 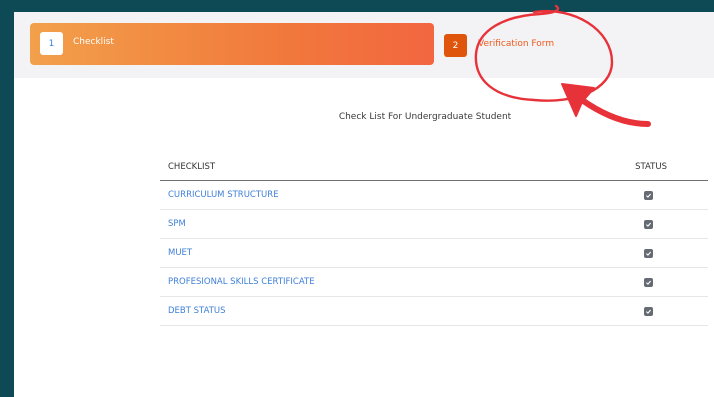 What do you see at coordinates (241, 282) in the screenshot?
I see `checklist-link-professional-skills: PROFESIONAL SKILLS CERTIFICATE` at bounding box center [241, 282].